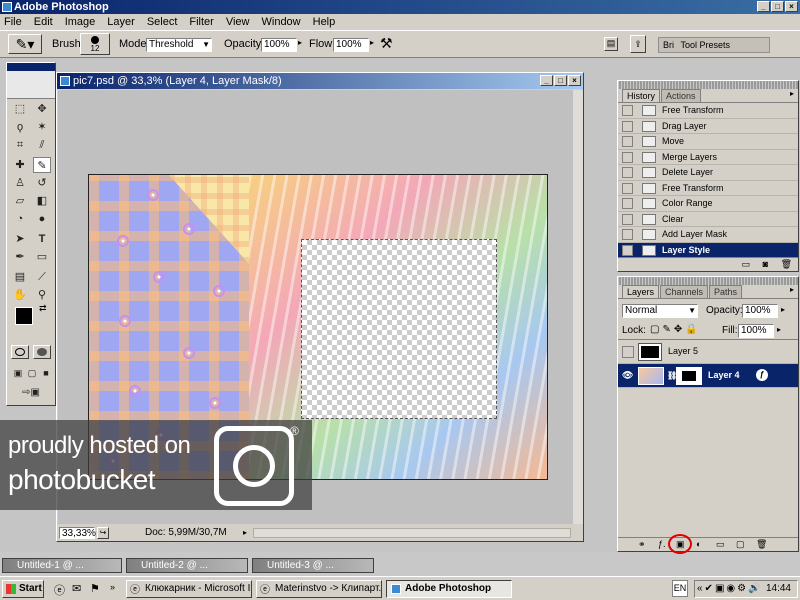  What do you see at coordinates (42, 352) in the screenshot?
I see `quick-mask-mode-button` at bounding box center [42, 352].